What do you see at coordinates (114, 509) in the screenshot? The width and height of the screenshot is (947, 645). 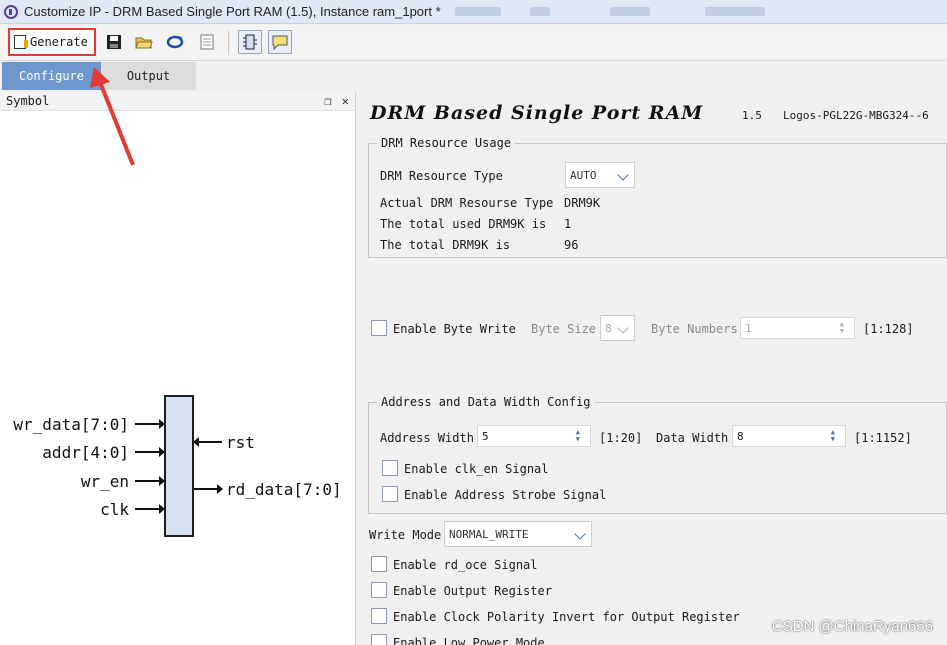 I see `pin-label: clk` at bounding box center [114, 509].